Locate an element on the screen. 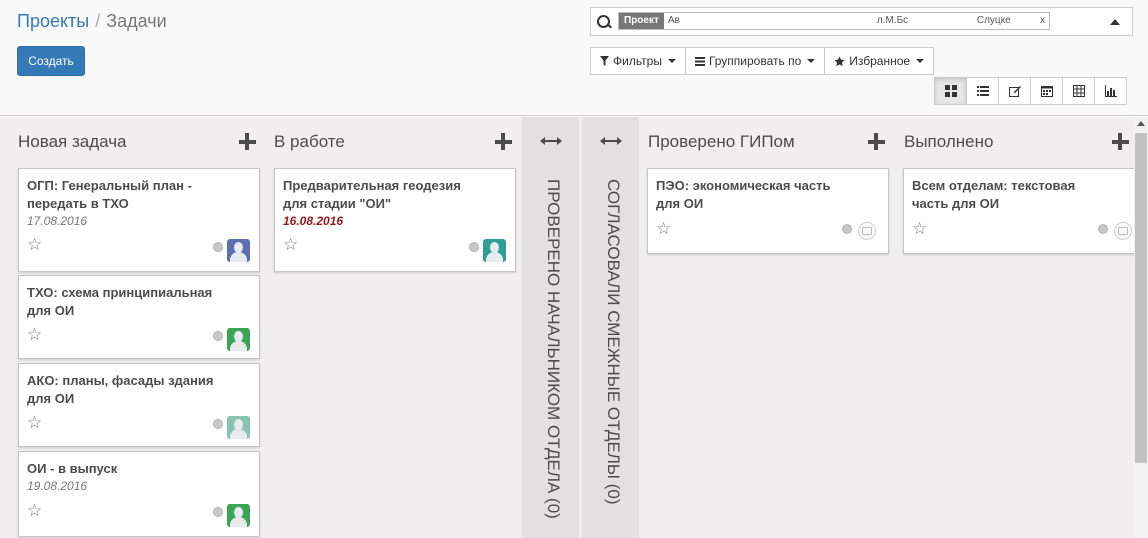 The image size is (1148, 538). search-icon is located at coordinates (604, 22).